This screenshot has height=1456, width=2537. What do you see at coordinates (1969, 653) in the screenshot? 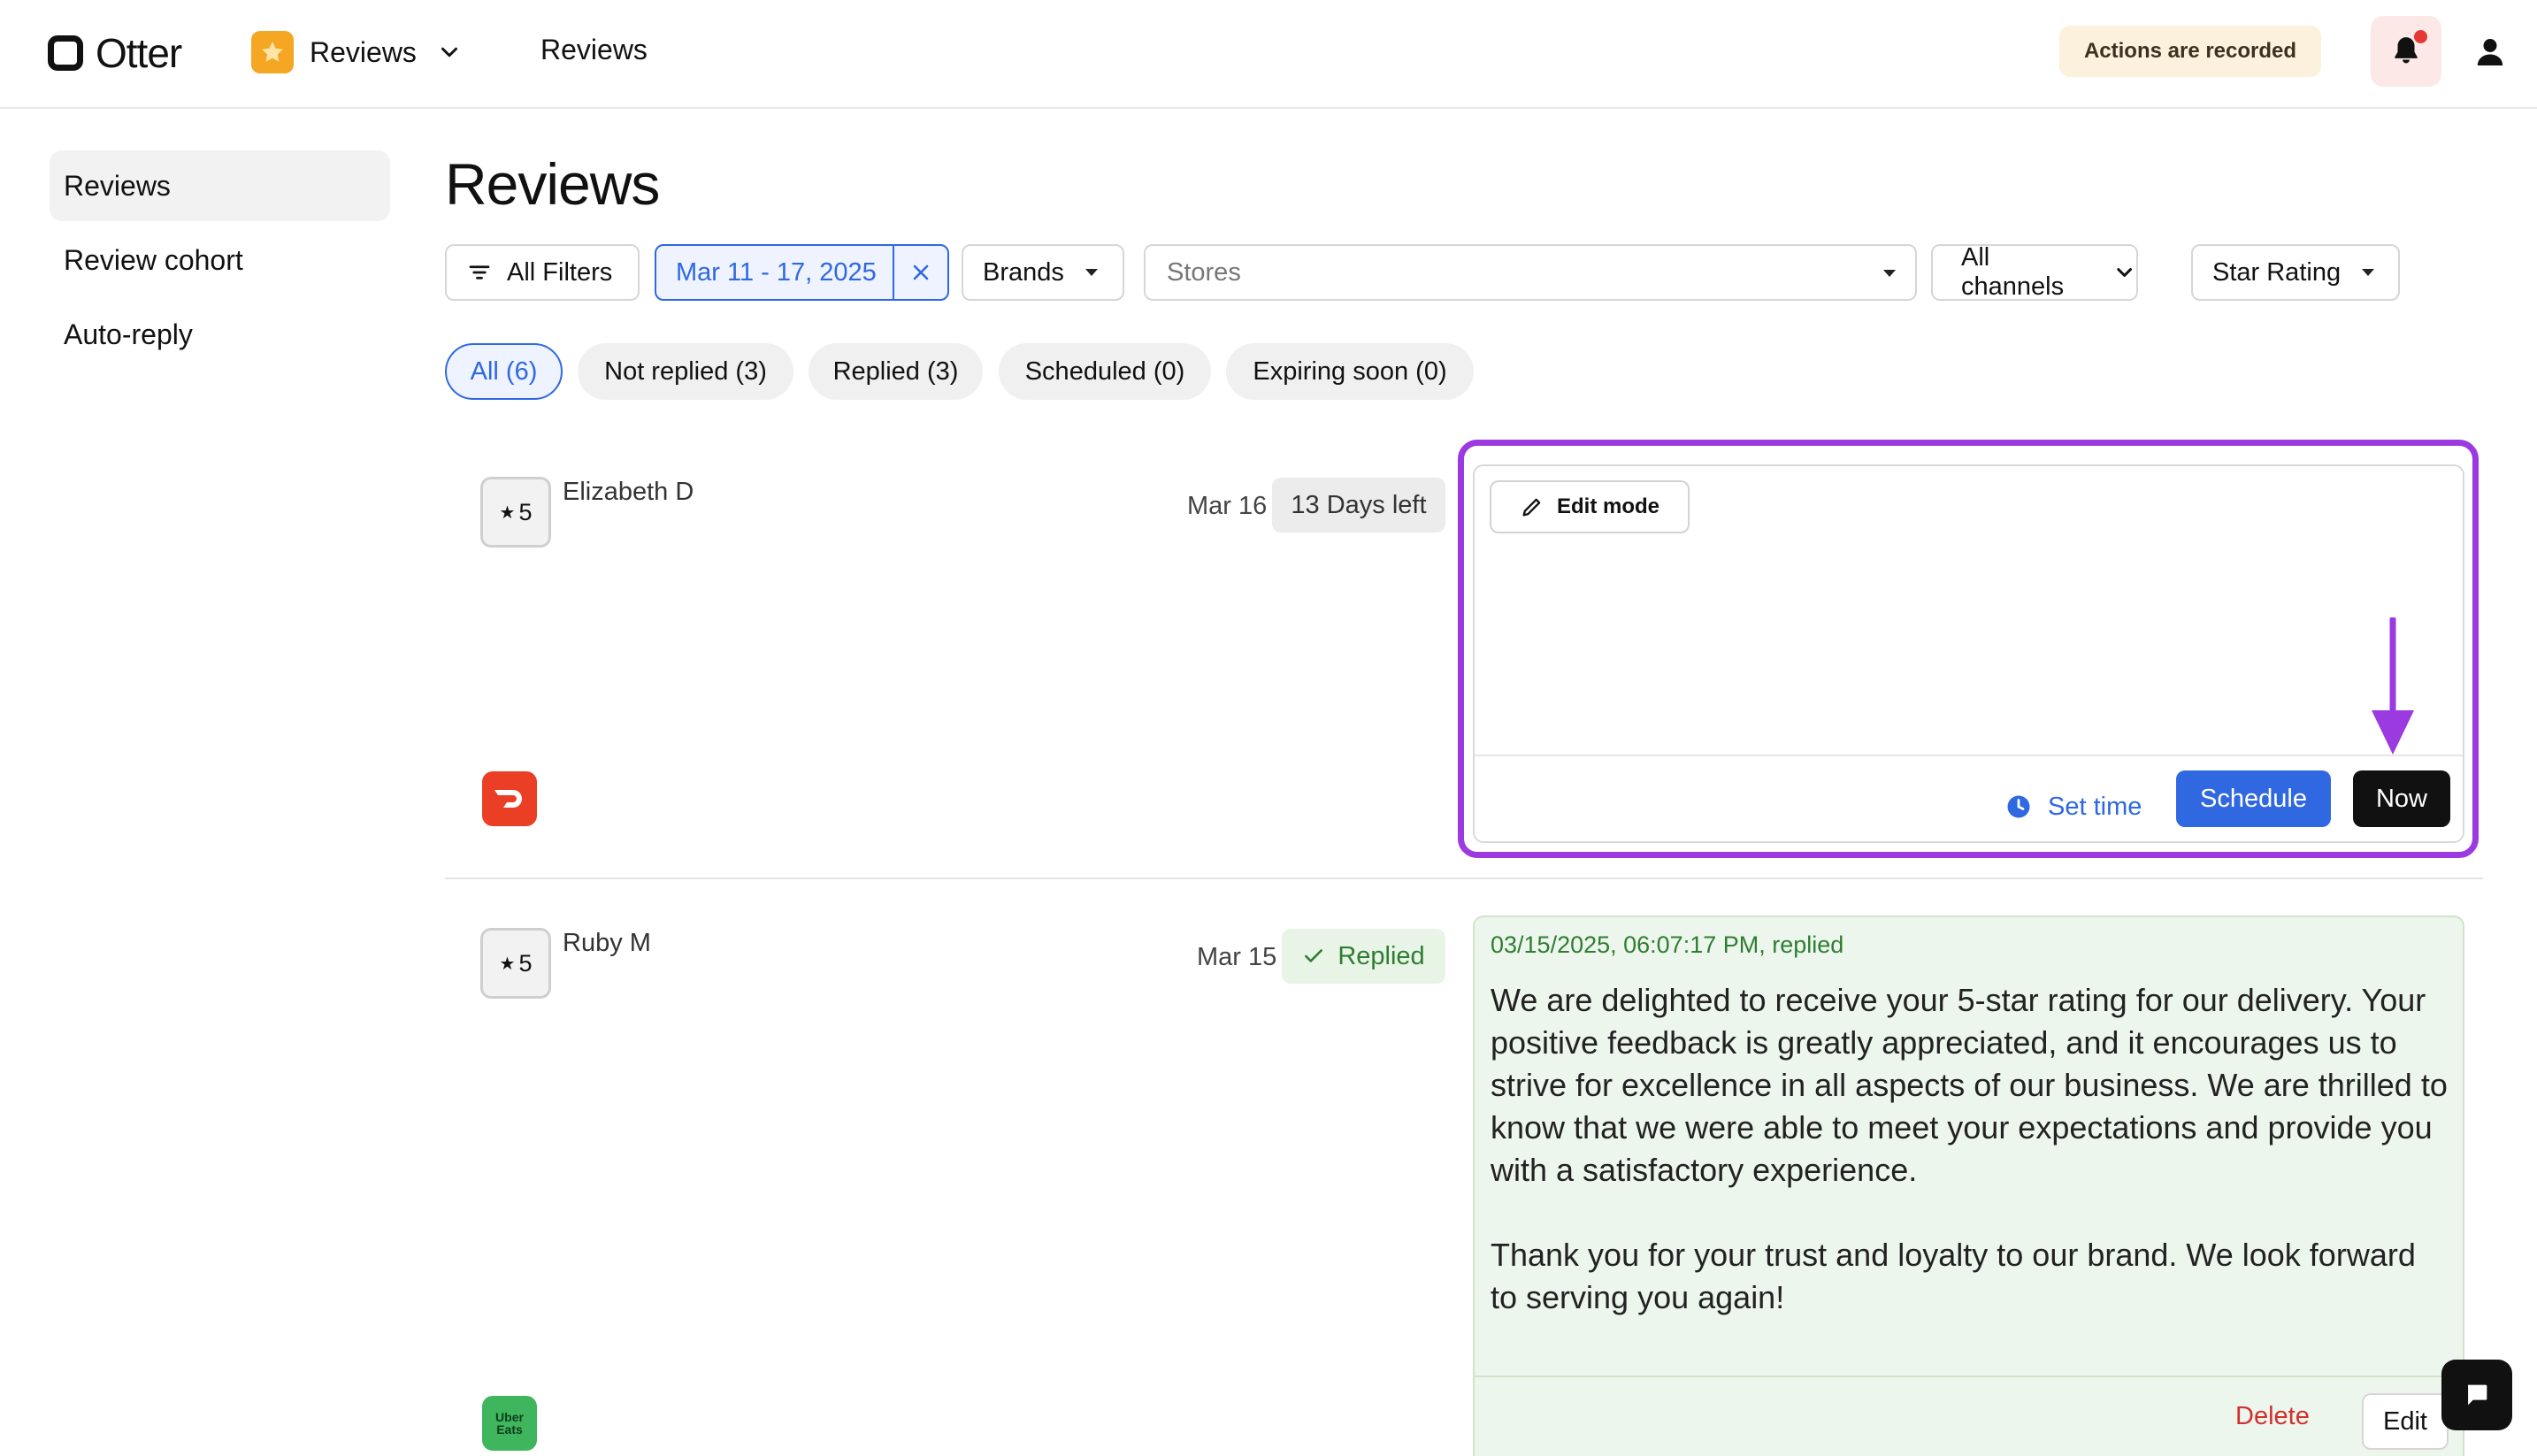
I see `reply-editor: Edit mode Set time Schedule Now` at bounding box center [1969, 653].